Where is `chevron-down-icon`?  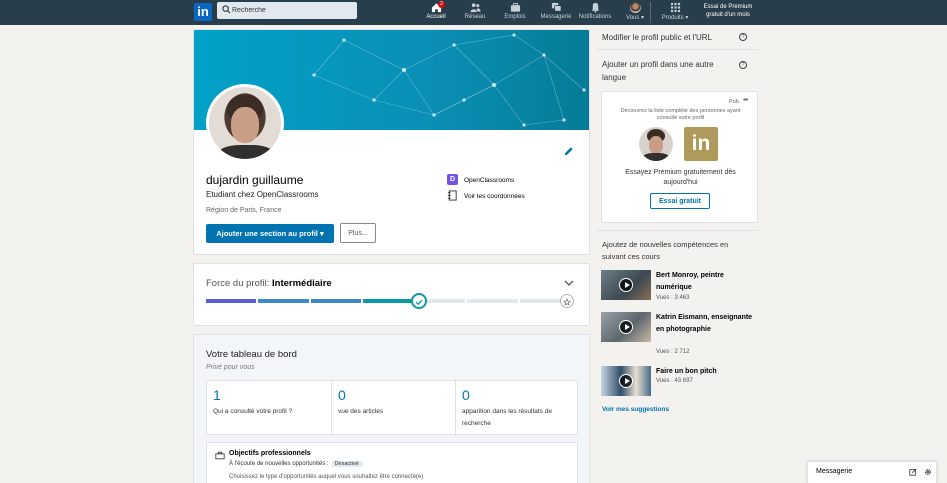
chevron-down-icon is located at coordinates (569, 283).